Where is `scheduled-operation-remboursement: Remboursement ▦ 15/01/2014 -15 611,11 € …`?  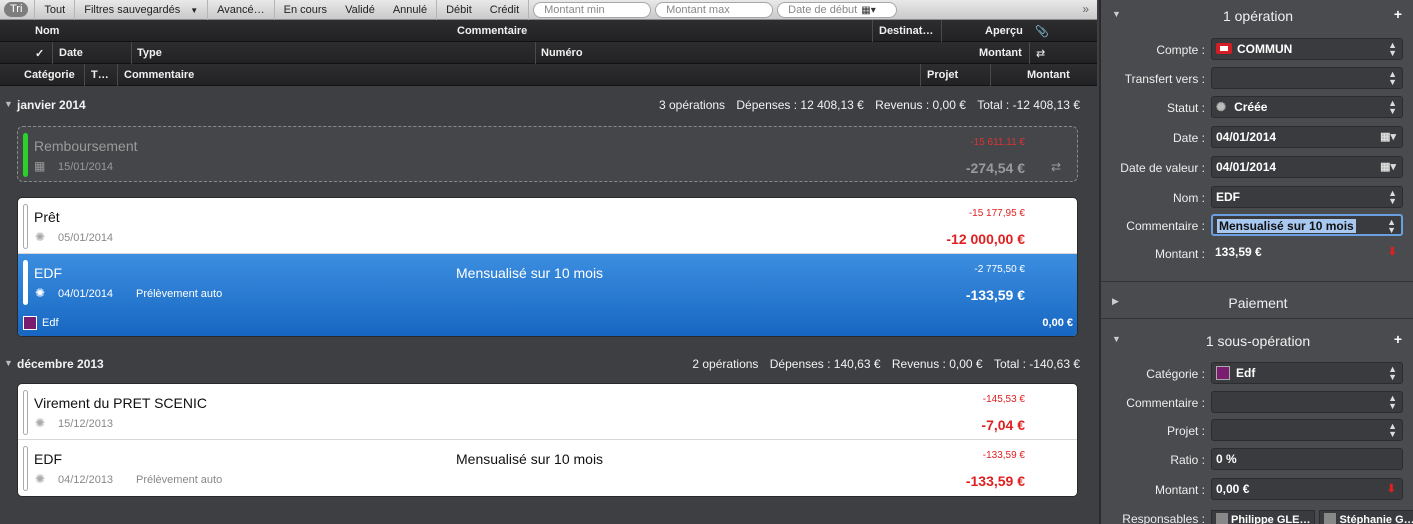
scheduled-operation-remboursement: Remboursement ▦ 15/01/2014 -15 611,11 € … is located at coordinates (547, 154).